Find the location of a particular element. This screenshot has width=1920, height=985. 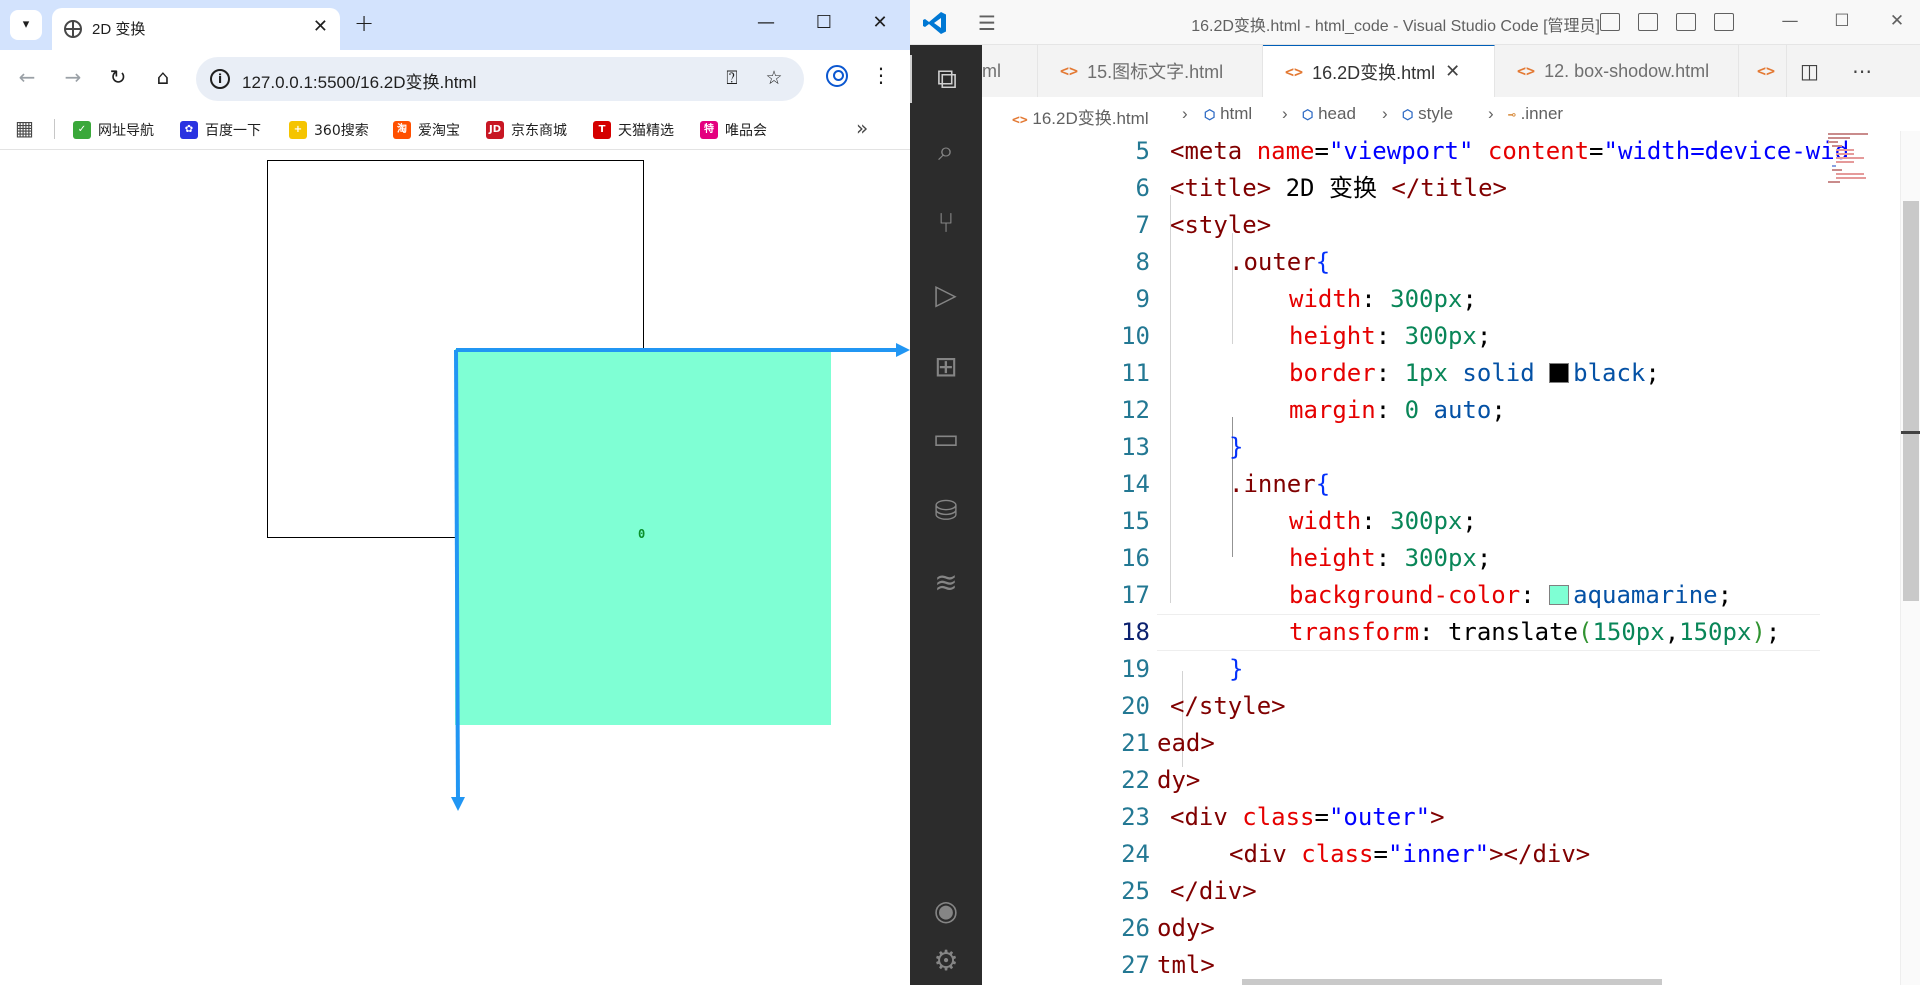

vscode-minimize-button: — is located at coordinates (1790, 21).